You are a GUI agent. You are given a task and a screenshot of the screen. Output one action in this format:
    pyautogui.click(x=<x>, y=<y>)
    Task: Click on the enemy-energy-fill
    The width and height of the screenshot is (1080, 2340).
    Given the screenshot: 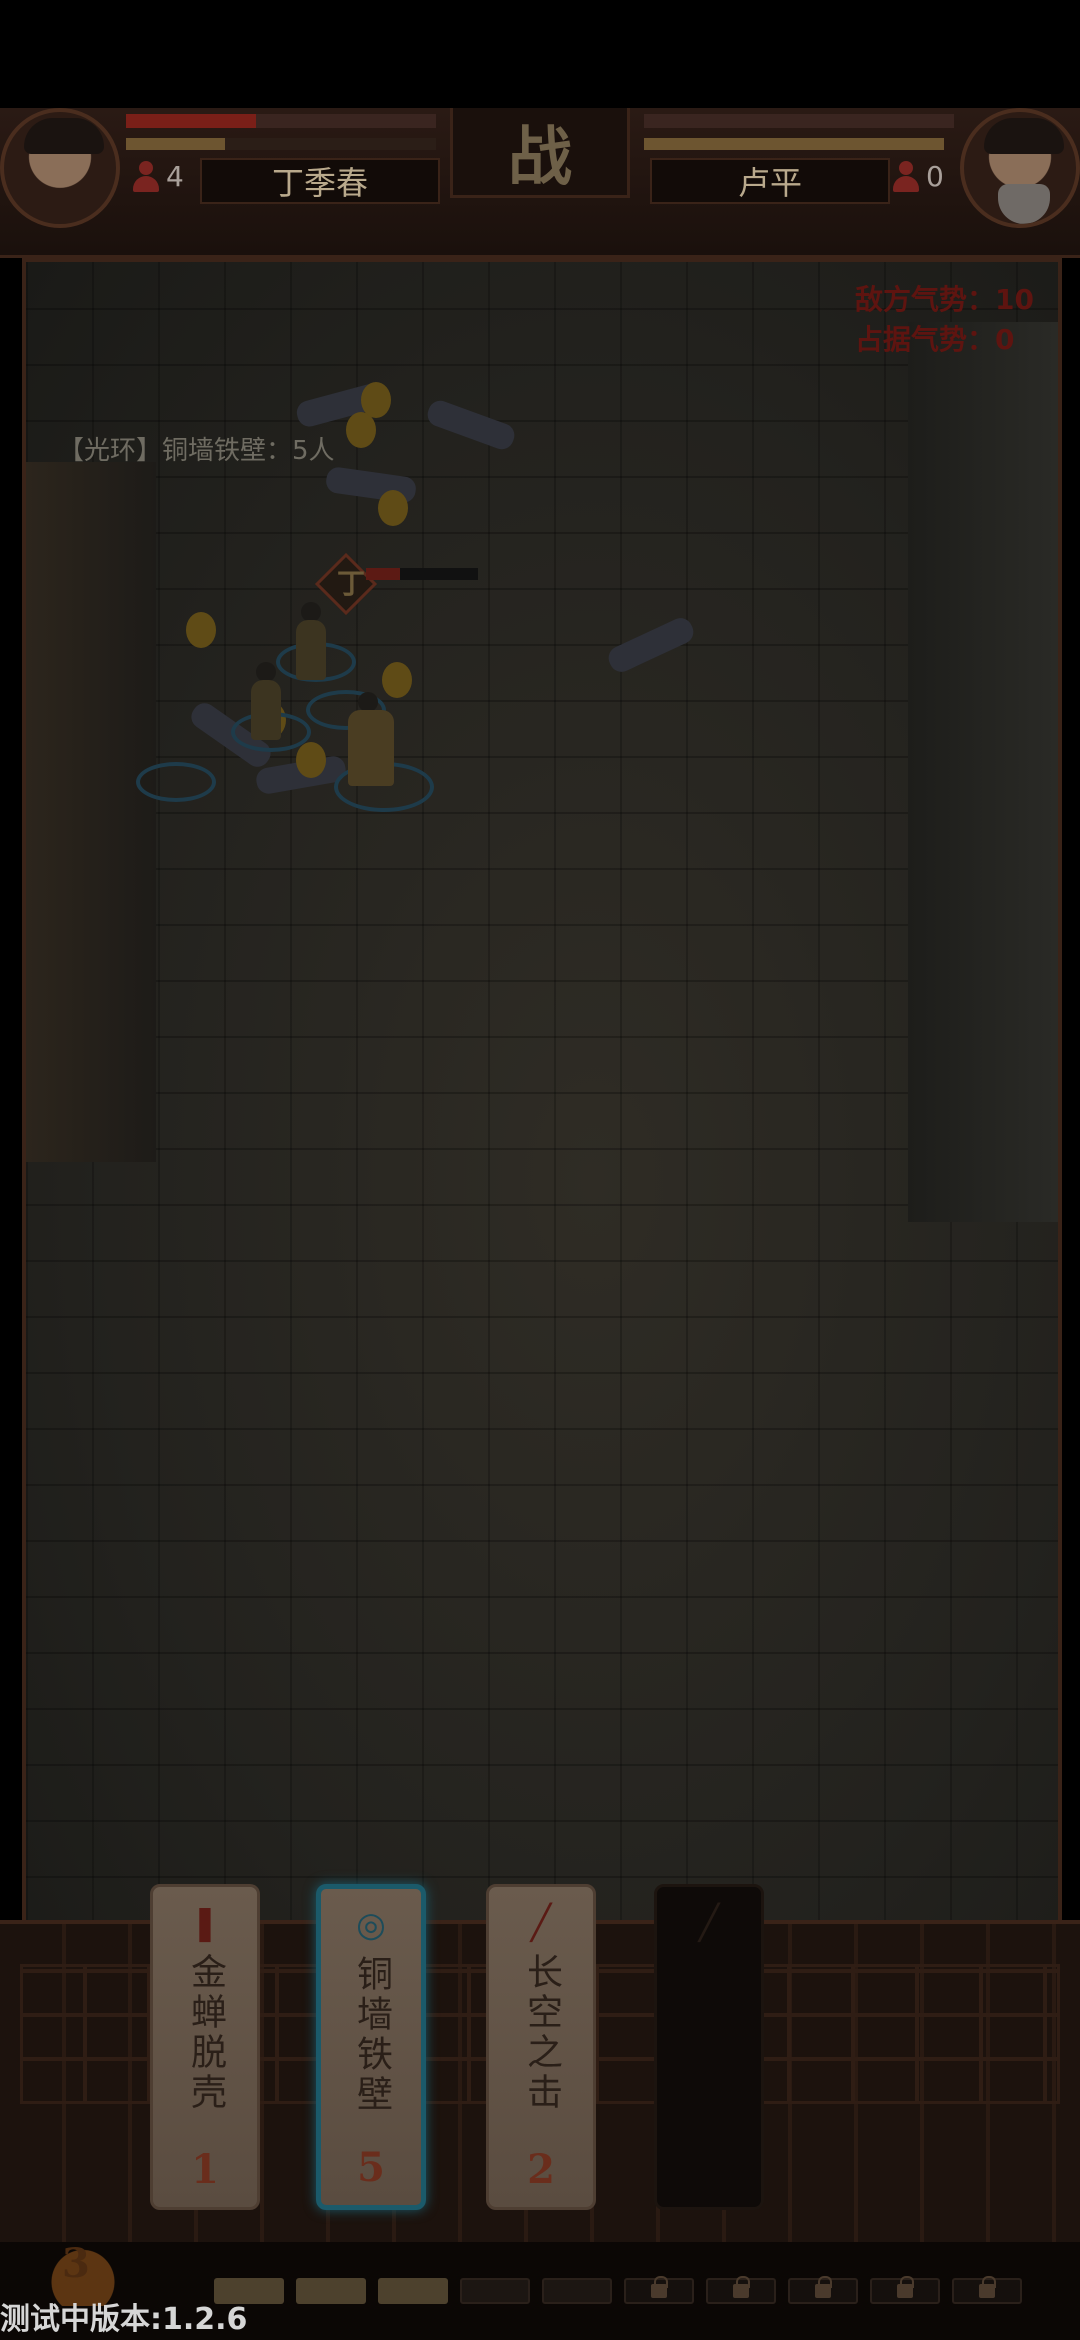 What is the action you would take?
    pyautogui.click(x=794, y=144)
    